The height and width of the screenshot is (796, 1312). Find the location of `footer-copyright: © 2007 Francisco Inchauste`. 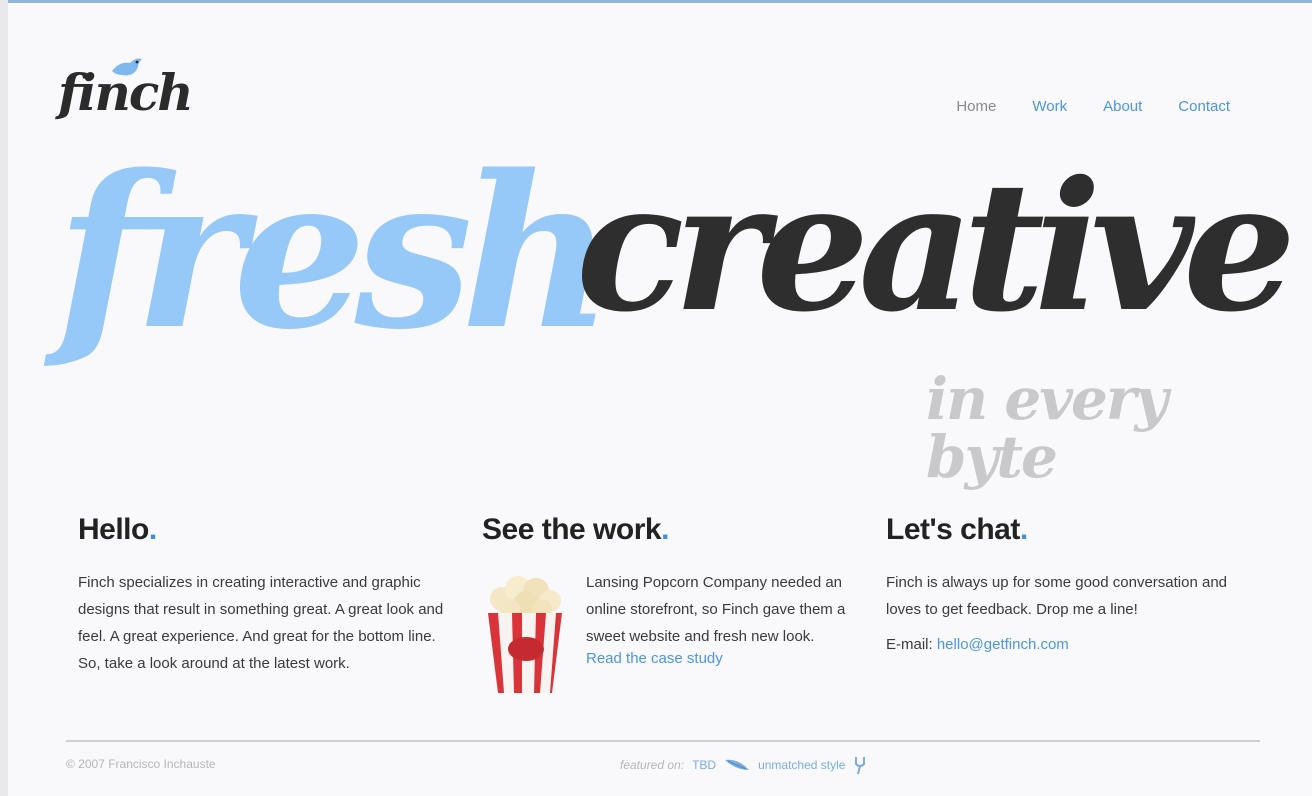

footer-copyright: © 2007 Francisco Inchauste is located at coordinates (141, 764).